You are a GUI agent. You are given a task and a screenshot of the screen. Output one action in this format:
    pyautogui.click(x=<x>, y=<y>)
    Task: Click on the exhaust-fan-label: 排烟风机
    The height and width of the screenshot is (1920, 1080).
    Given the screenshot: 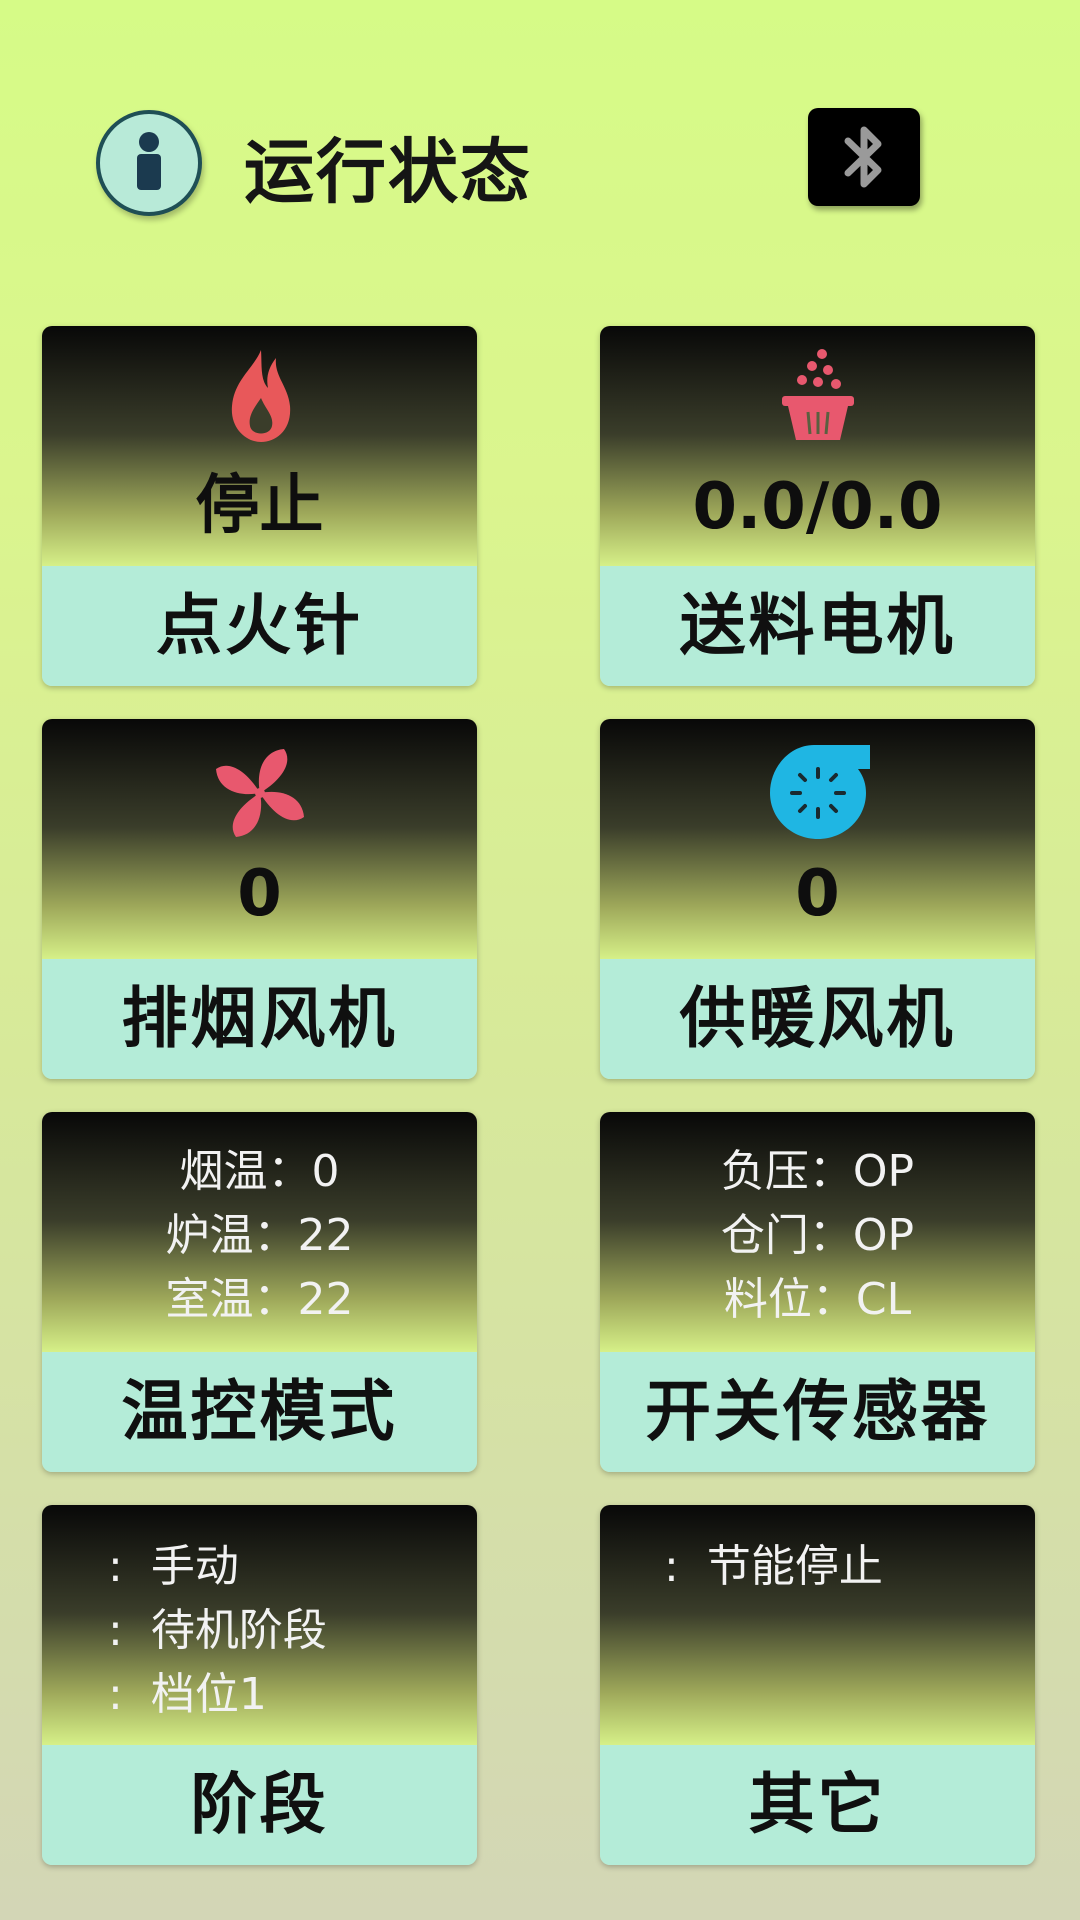 What is the action you would take?
    pyautogui.click(x=259, y=1018)
    